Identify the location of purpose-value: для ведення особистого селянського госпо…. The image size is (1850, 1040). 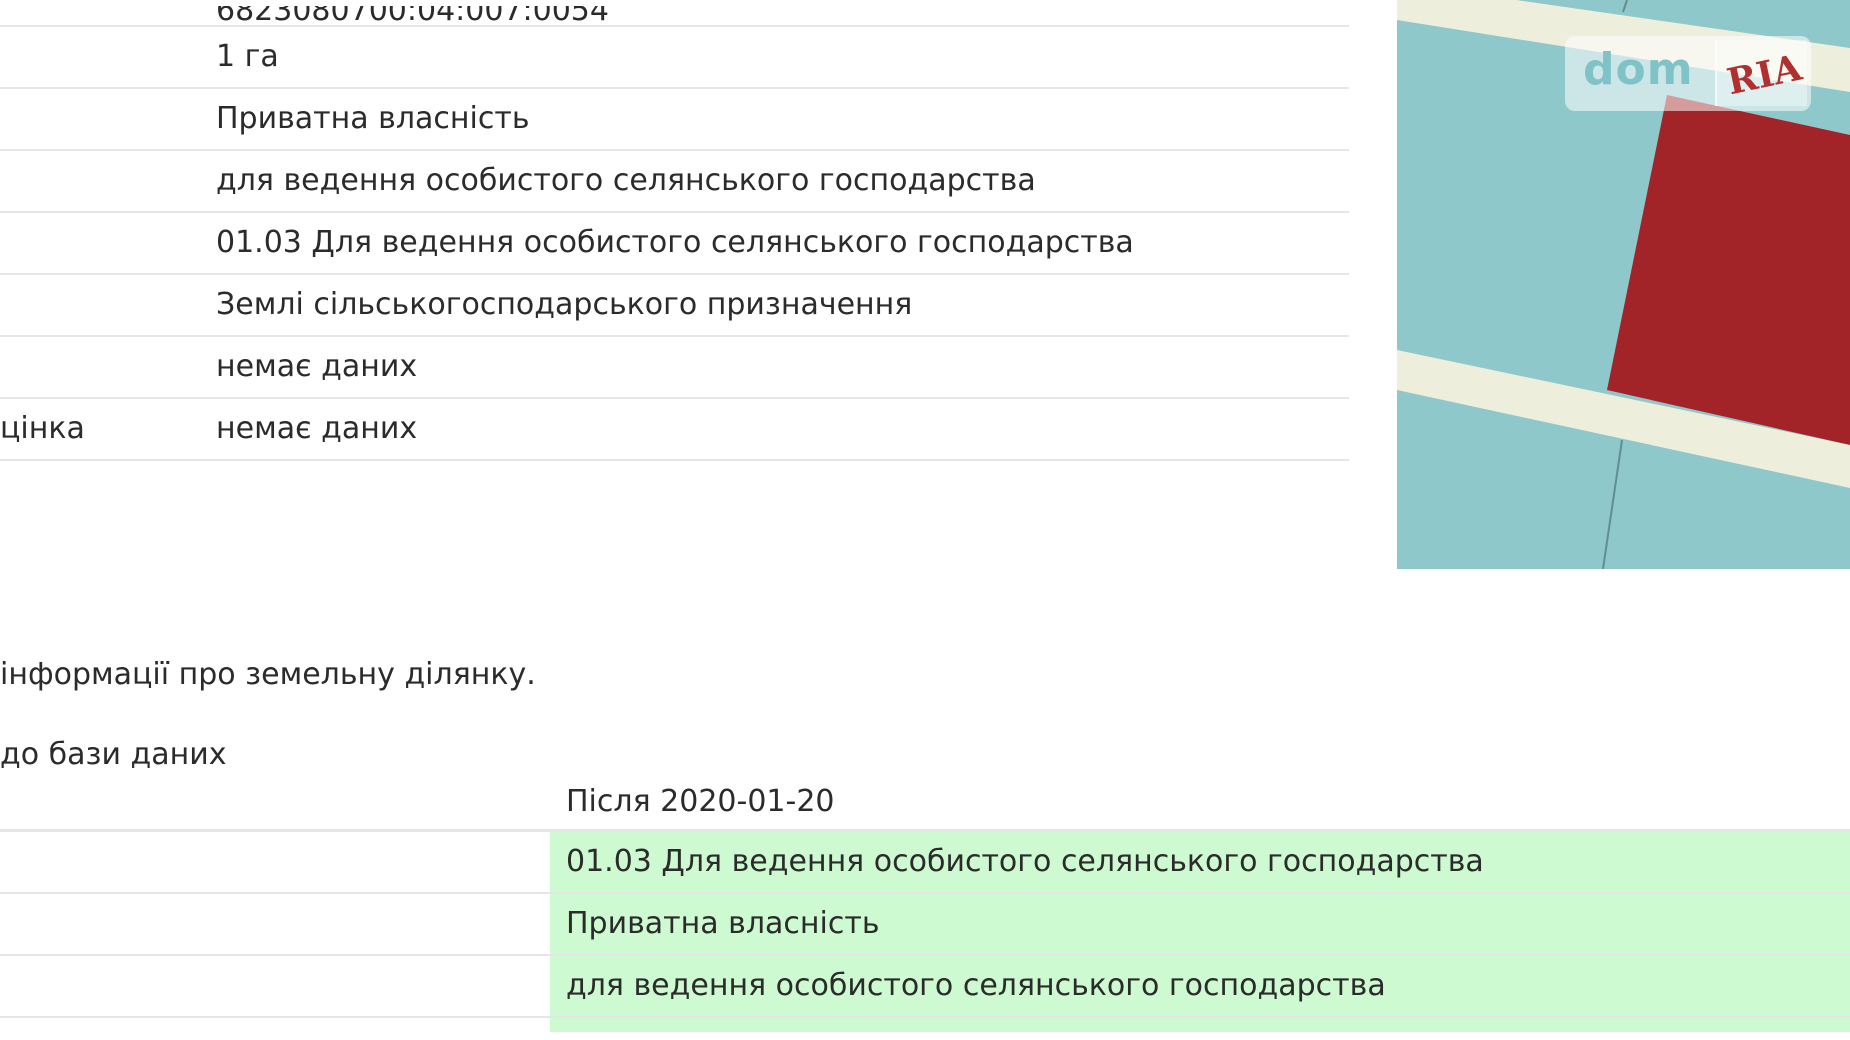
(626, 180).